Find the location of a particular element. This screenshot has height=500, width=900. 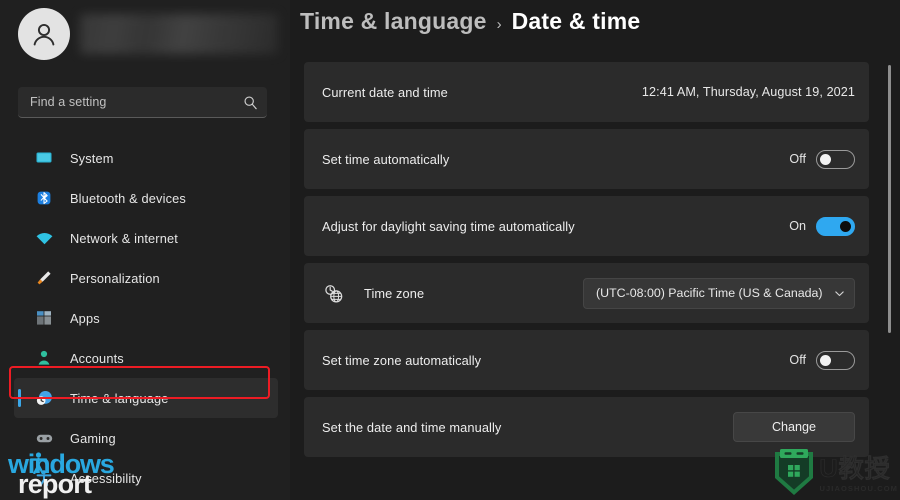

sidebar-item-time-language: Time & language is located at coordinates (146, 398).